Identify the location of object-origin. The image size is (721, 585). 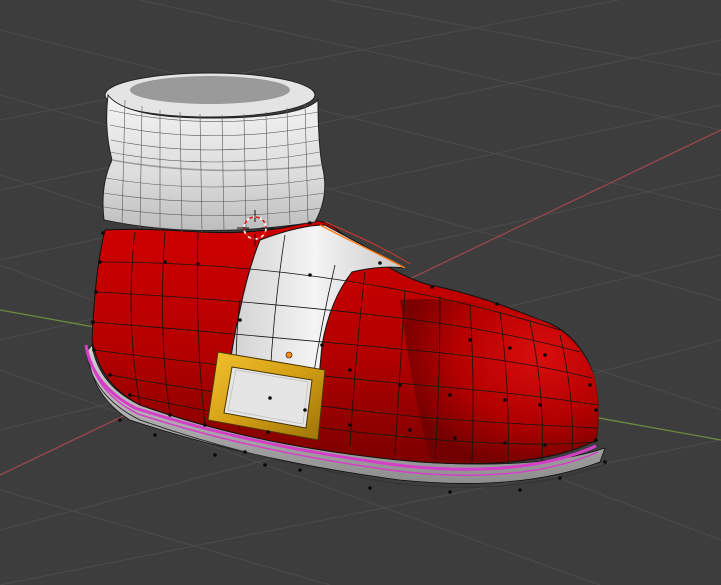
(289, 355).